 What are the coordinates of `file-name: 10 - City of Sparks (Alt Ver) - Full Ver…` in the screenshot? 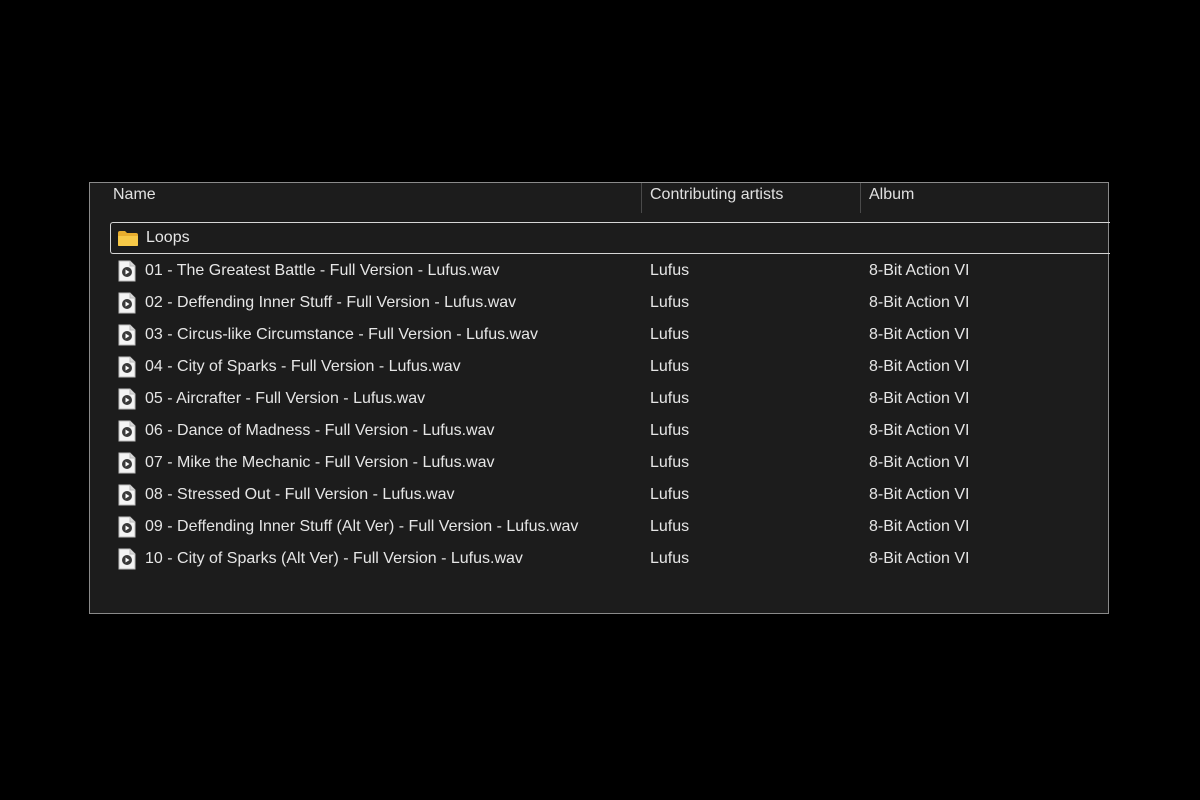 It's located at (334, 558).